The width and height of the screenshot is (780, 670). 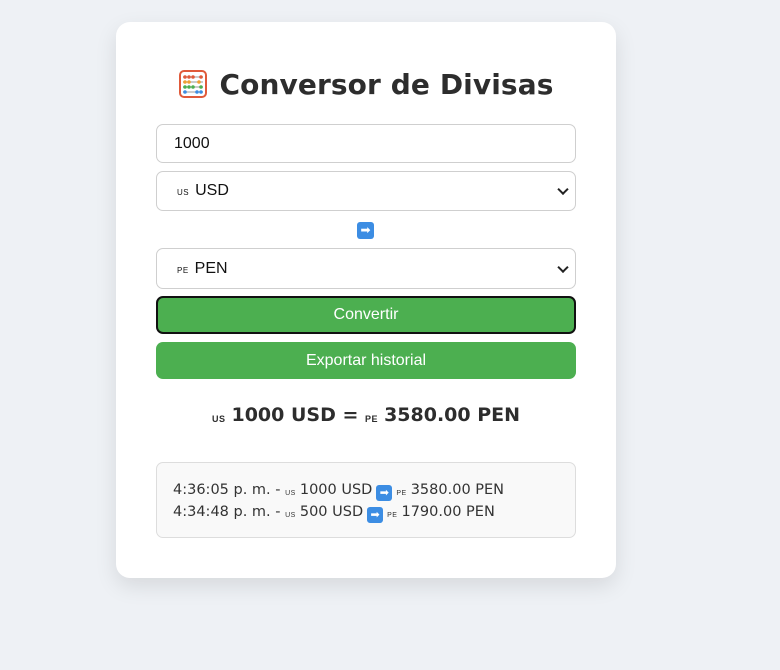 I want to click on history-to: 1790.00 PEN, so click(x=448, y=512).